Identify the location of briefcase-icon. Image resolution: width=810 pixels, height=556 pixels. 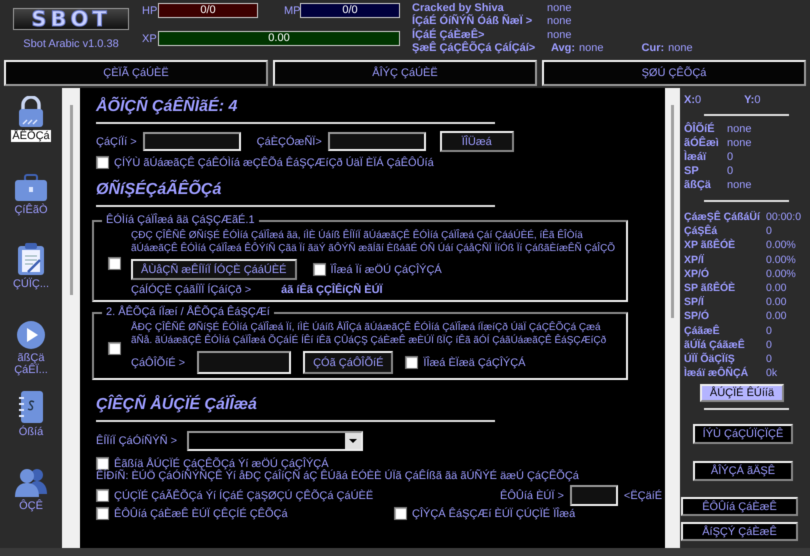
(31, 188).